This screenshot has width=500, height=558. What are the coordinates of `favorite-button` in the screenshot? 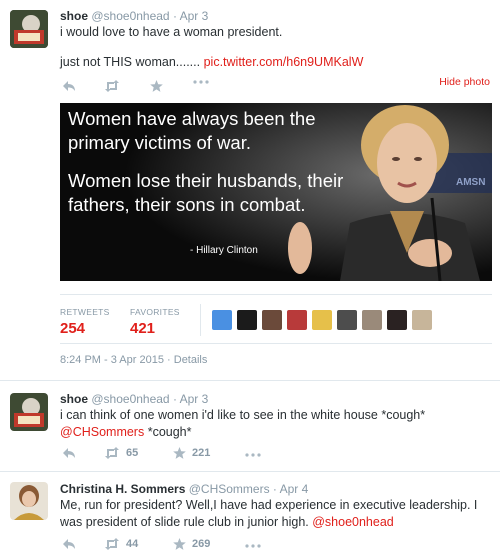 It's located at (156, 86).